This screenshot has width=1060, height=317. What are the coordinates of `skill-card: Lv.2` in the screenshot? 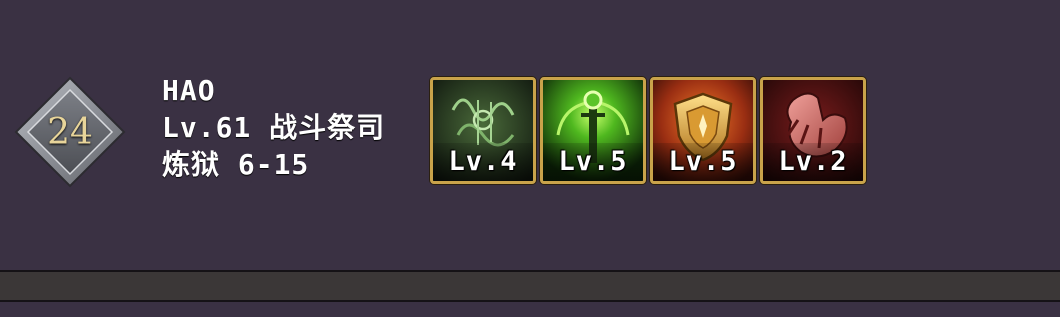 It's located at (813, 130).